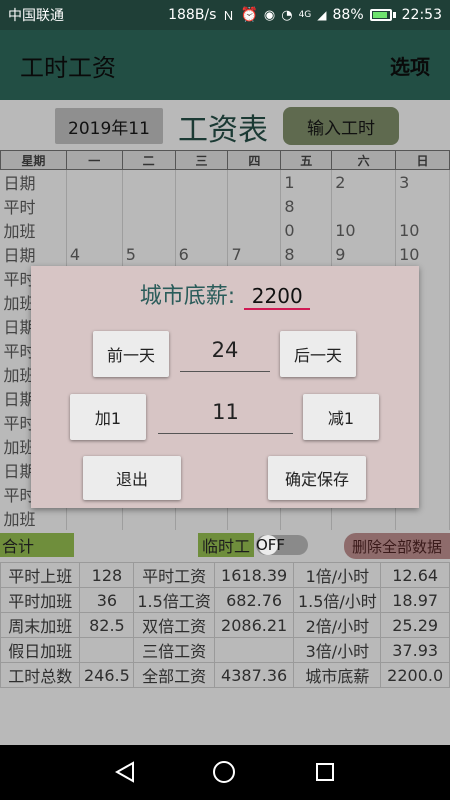  Describe the element at coordinates (254, 600) in the screenshot. I see `summary-value: 682.76` at that location.